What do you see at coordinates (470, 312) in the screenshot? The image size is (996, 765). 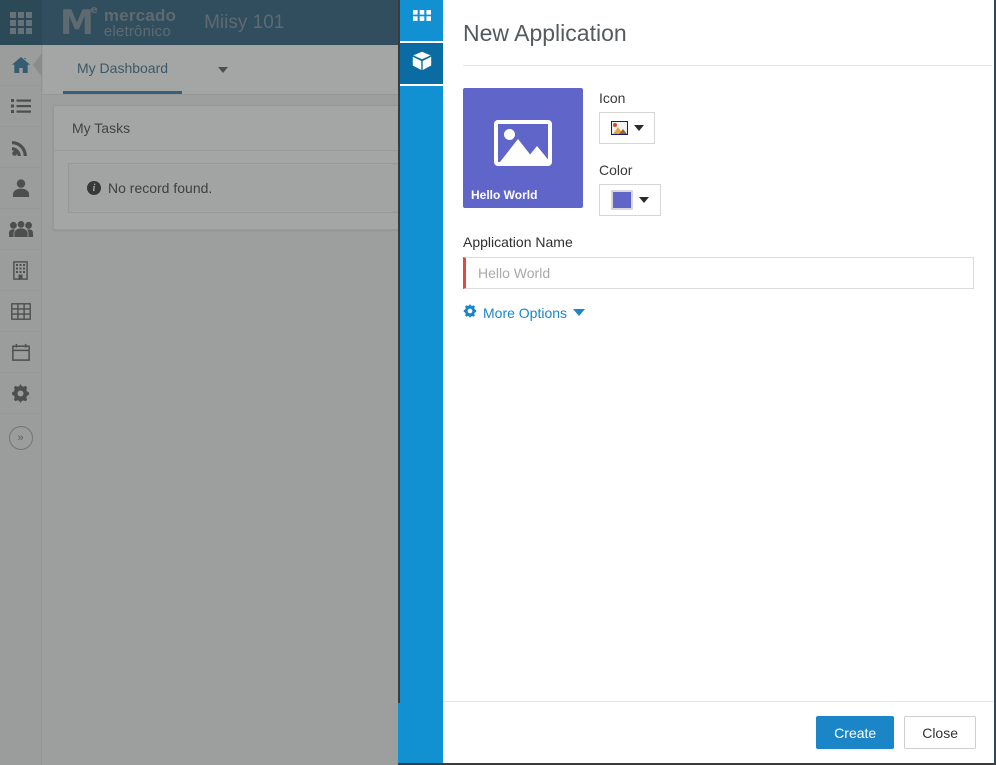 I see `gear-icon` at bounding box center [470, 312].